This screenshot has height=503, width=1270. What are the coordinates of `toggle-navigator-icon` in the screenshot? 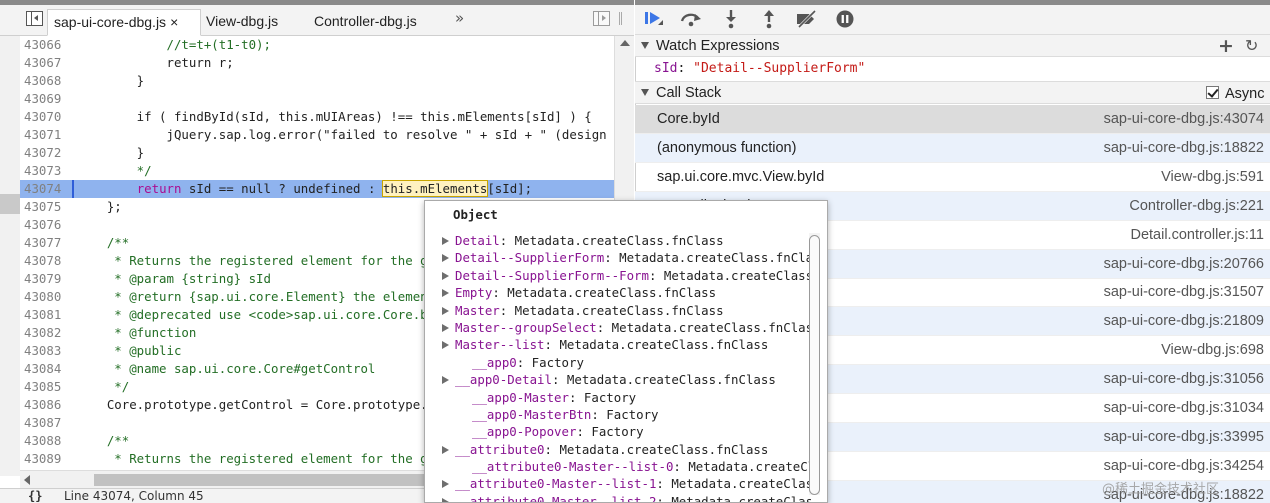 It's located at (34, 18).